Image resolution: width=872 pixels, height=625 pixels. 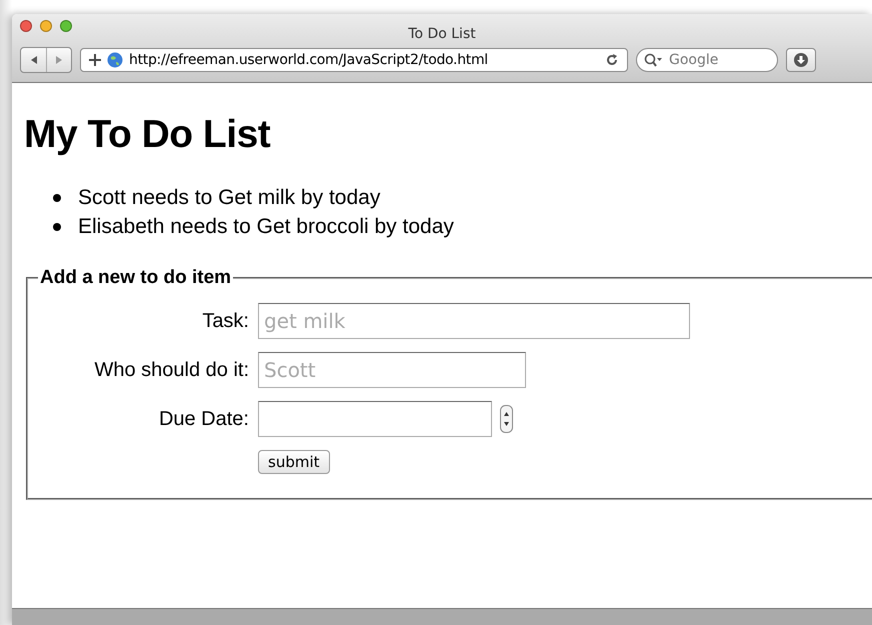 I want to click on address-field: http://efreeman.userworld.com/JavaScript2/todo.html, so click(x=354, y=60).